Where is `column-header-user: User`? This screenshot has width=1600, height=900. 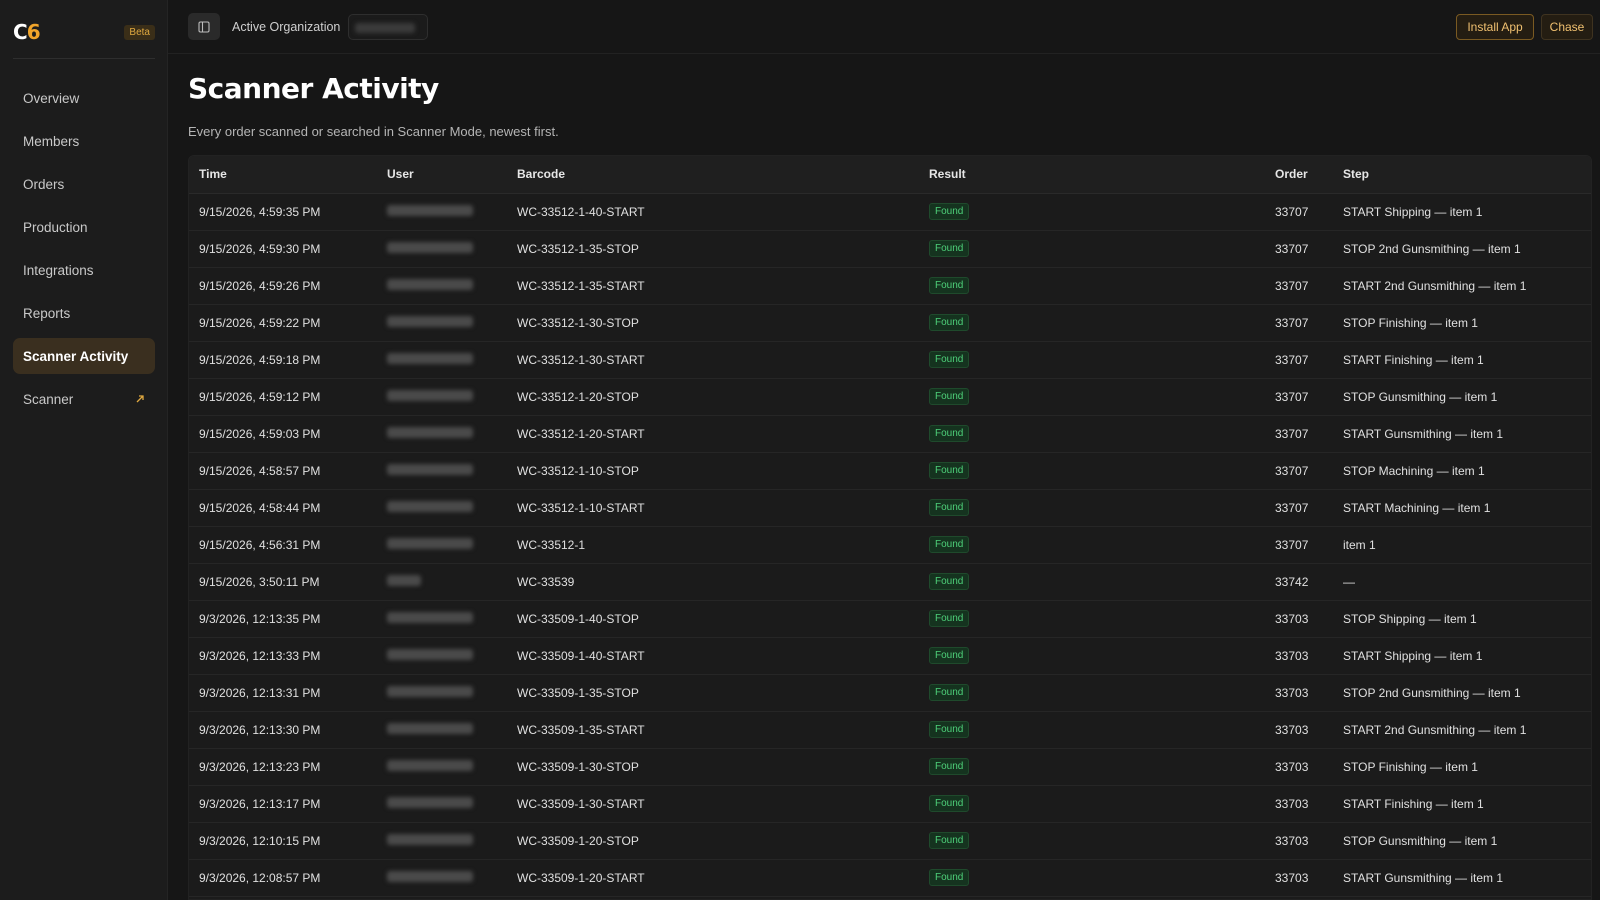
column-header-user: User is located at coordinates (442, 175).